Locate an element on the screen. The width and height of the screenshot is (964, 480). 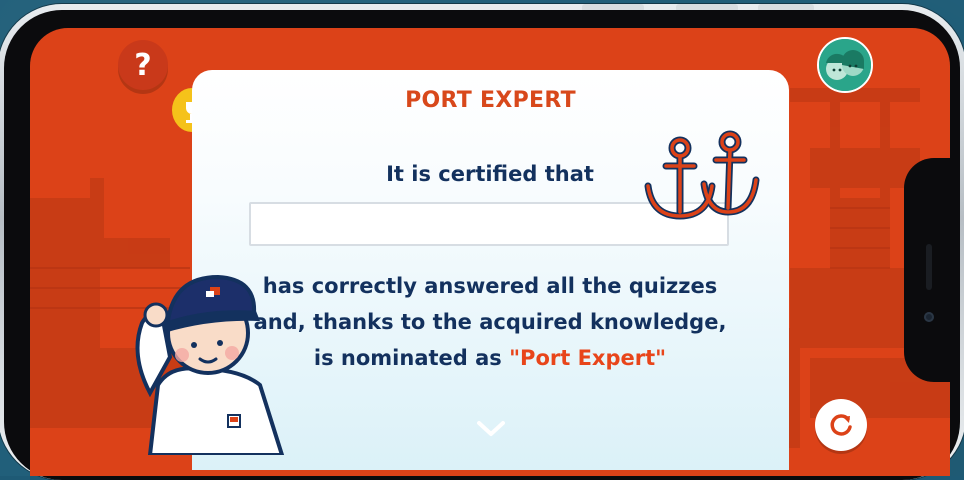
anchors-icon is located at coordinates (702, 175).